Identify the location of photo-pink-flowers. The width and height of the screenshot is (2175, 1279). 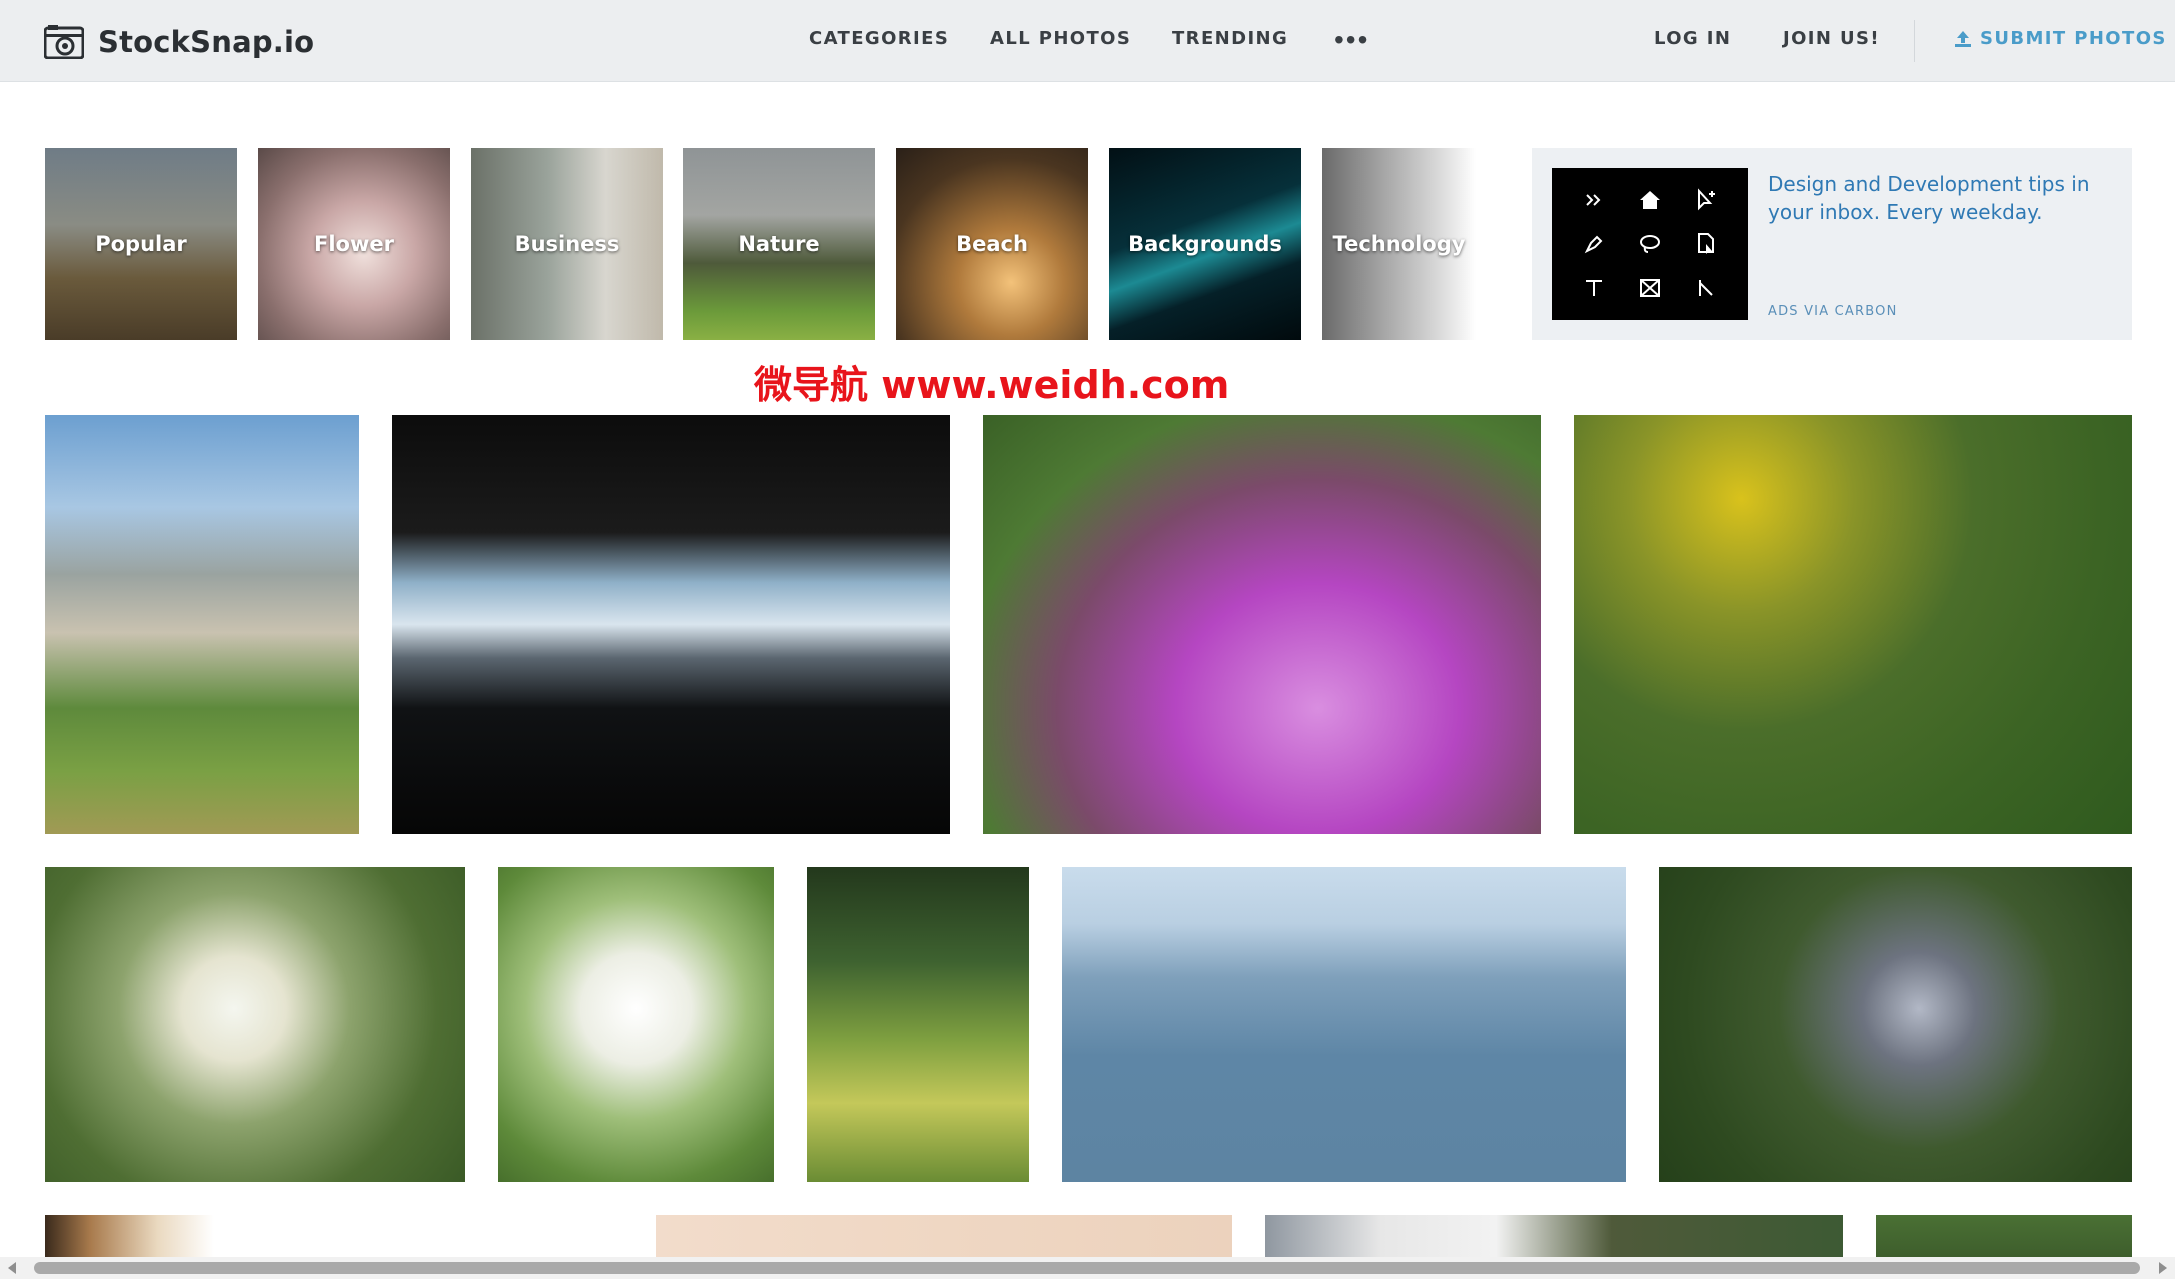
(1262, 624).